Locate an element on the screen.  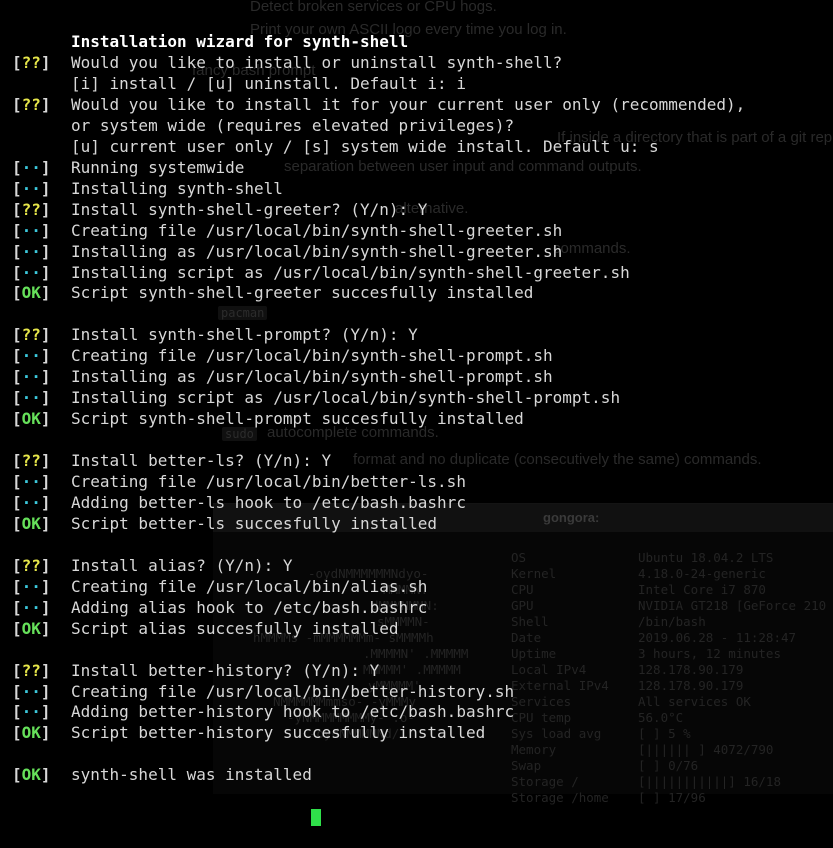
sysinfo-value: 2019.06.28 - 11:28:47 is located at coordinates (717, 637).